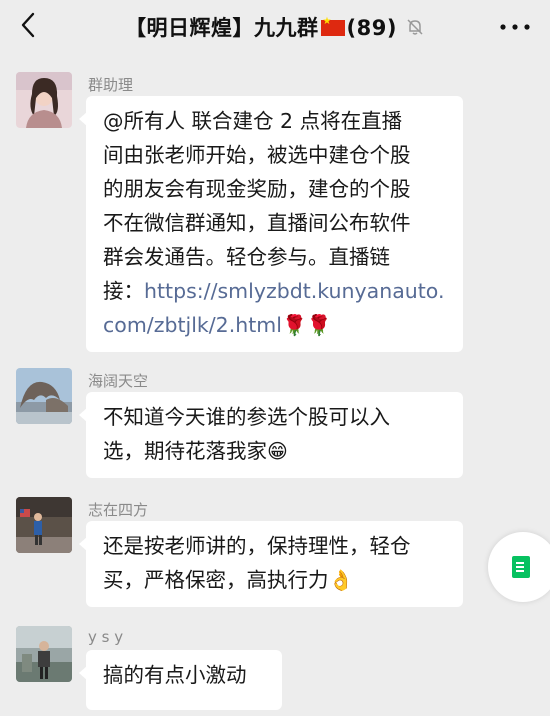 The image size is (550, 716). I want to click on message-bubble: 搞的有点小激动, so click(180, 680).